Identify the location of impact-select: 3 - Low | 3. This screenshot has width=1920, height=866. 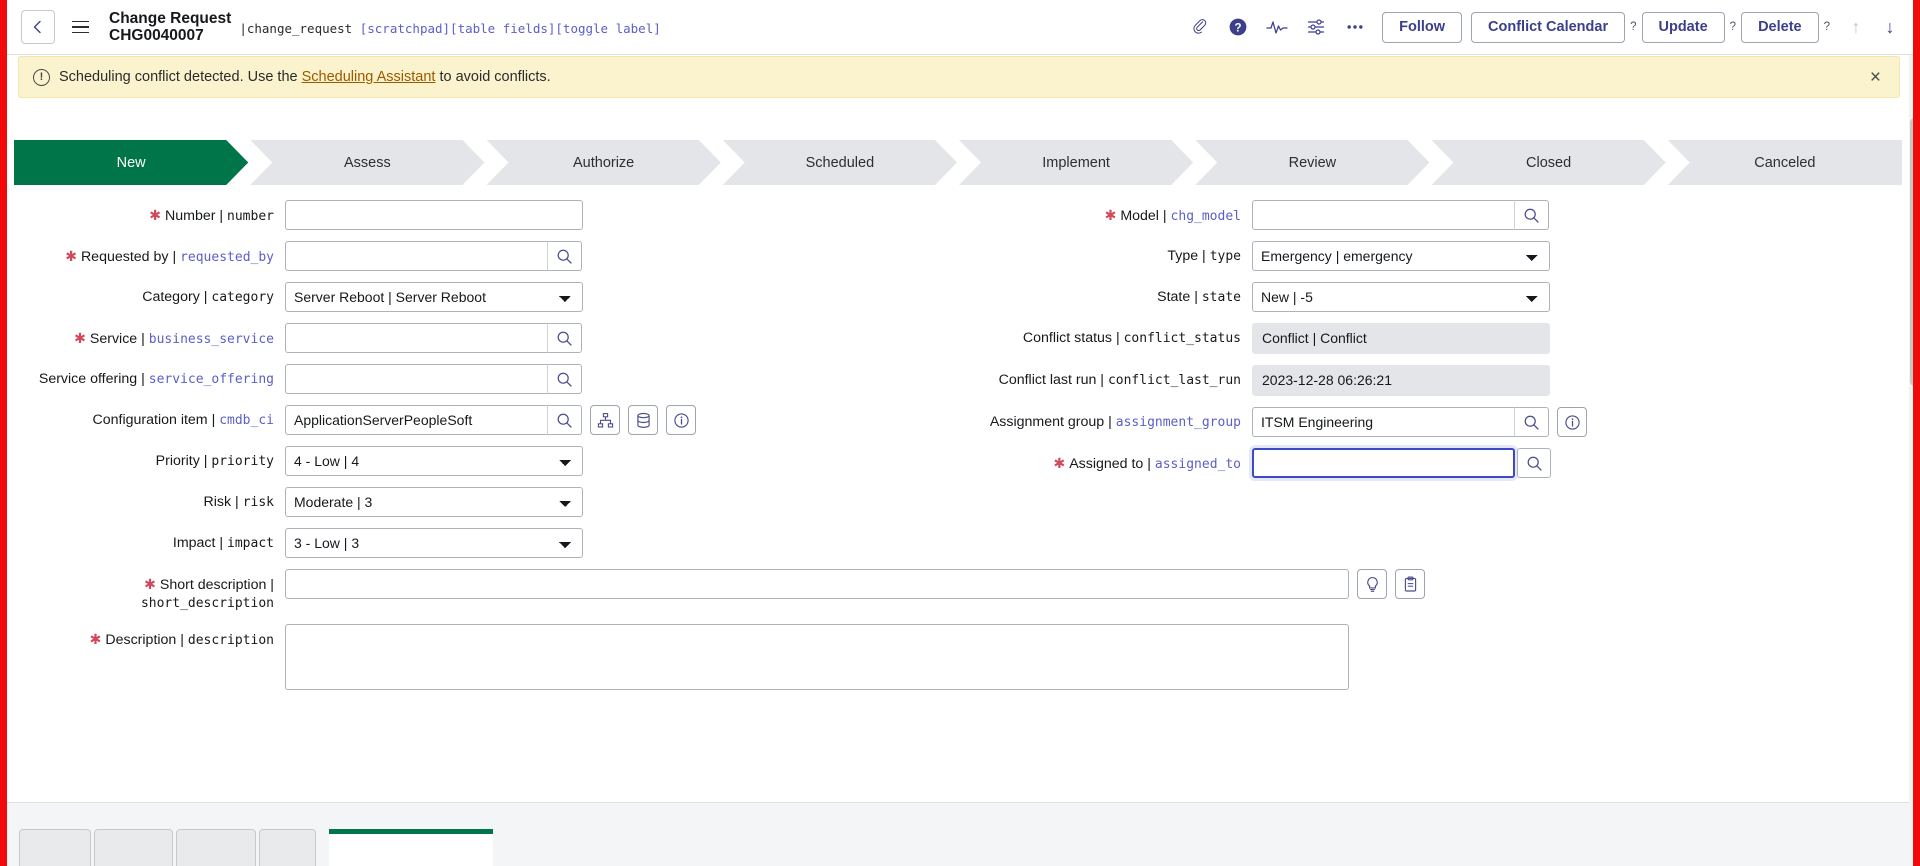
(434, 543).